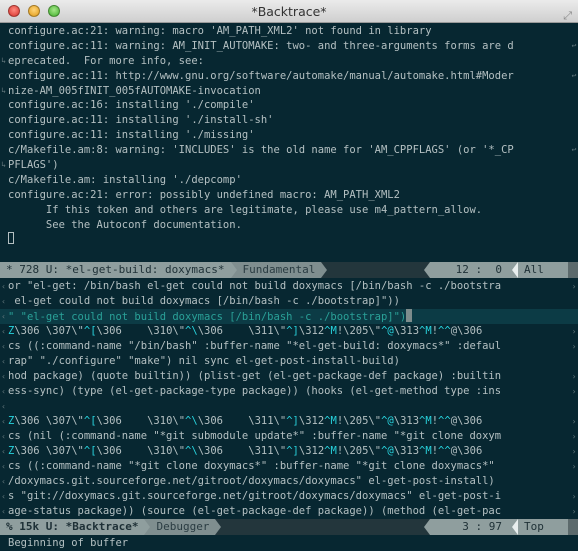 Image resolution: width=578 pixels, height=551 pixels. I want to click on zoom-window-button, so click(54, 11).